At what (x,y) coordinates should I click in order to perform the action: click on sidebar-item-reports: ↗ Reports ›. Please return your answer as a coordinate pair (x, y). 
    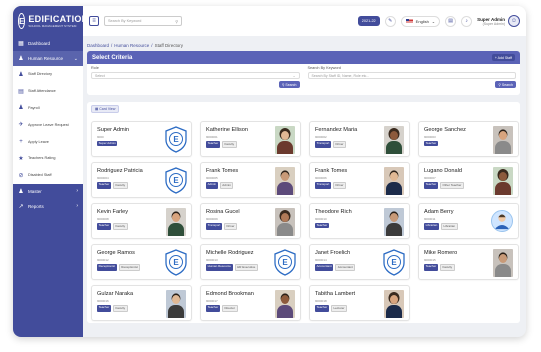
    Looking at the image, I should click on (48, 206).